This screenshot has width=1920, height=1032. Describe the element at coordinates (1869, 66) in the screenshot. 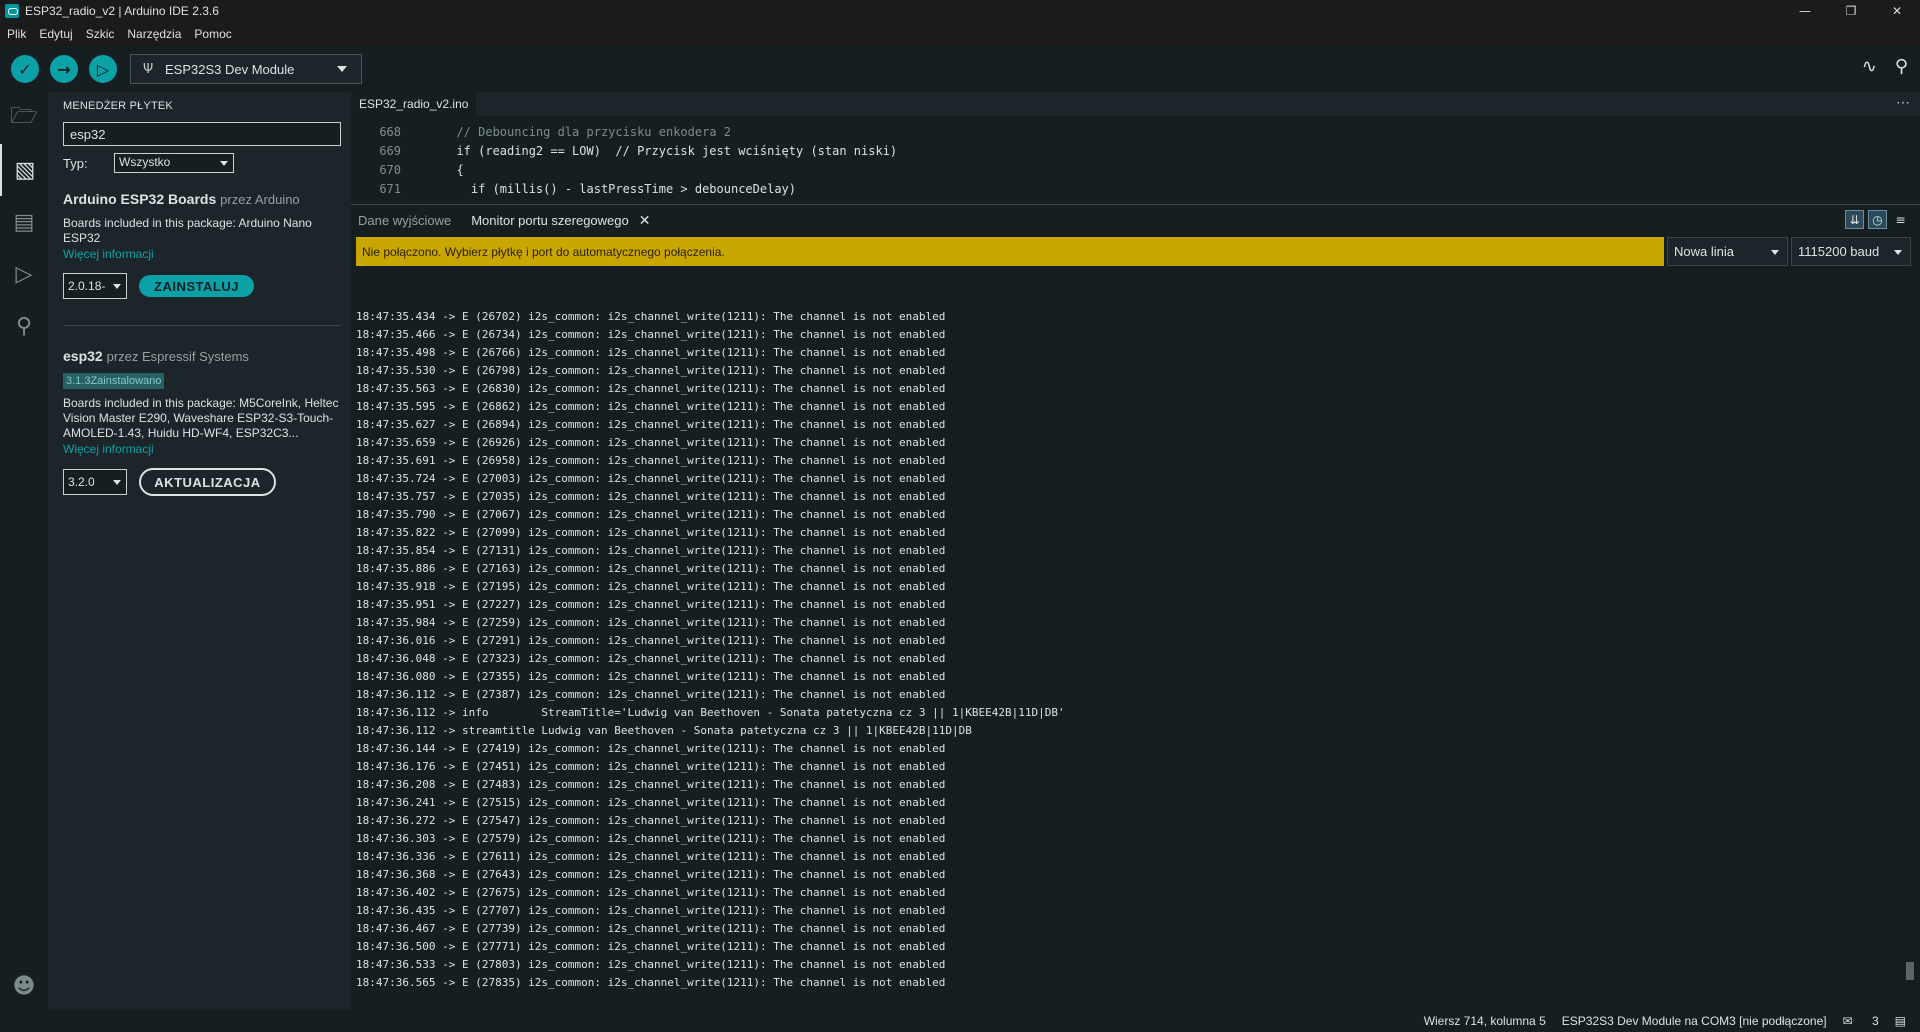

I see `serial-plotter-icon: ∿` at that location.